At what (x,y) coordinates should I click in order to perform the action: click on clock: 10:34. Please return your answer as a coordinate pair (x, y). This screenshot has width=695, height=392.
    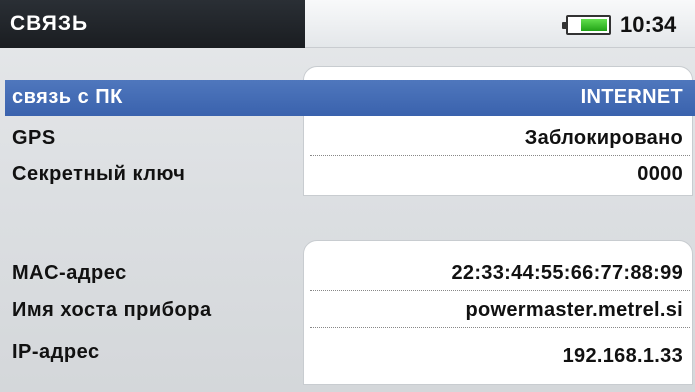
    Looking at the image, I should click on (648, 24).